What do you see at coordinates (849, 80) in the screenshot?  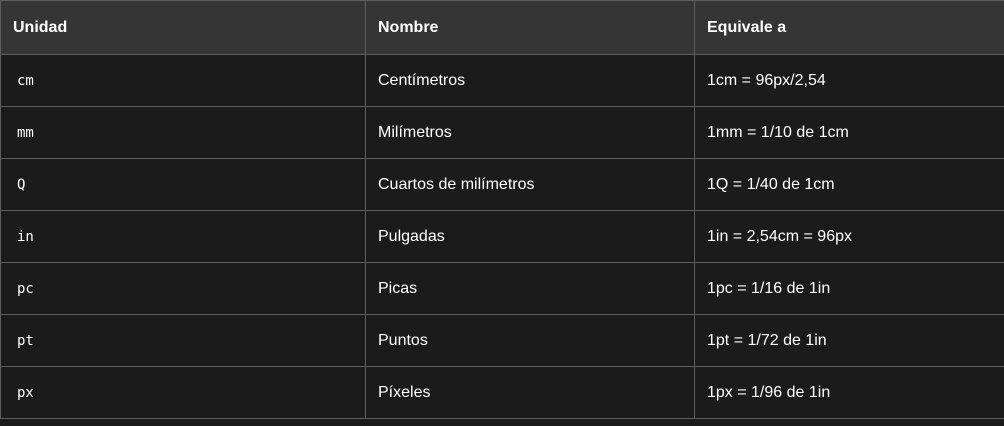 I see `equivalent-cell: 1cm = 96px/2,54` at bounding box center [849, 80].